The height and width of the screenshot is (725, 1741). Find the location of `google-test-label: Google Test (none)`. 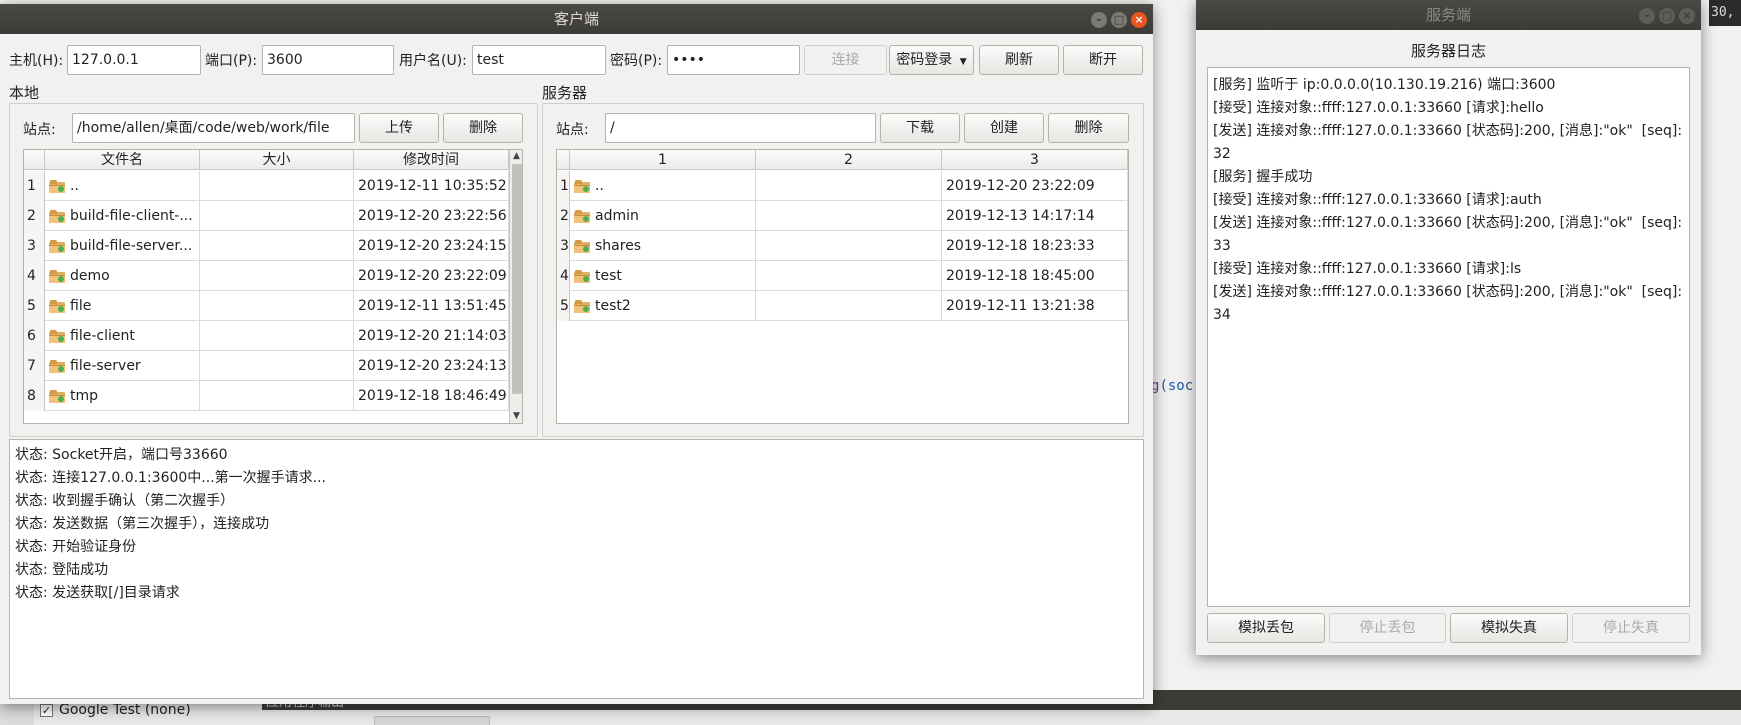

google-test-label: Google Test (none) is located at coordinates (125, 710).